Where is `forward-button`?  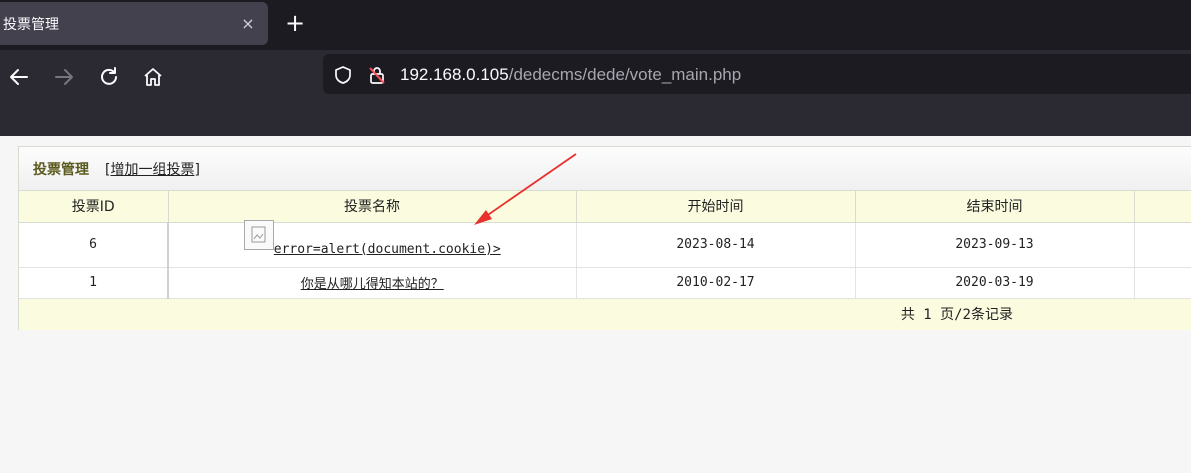
forward-button is located at coordinates (64, 77).